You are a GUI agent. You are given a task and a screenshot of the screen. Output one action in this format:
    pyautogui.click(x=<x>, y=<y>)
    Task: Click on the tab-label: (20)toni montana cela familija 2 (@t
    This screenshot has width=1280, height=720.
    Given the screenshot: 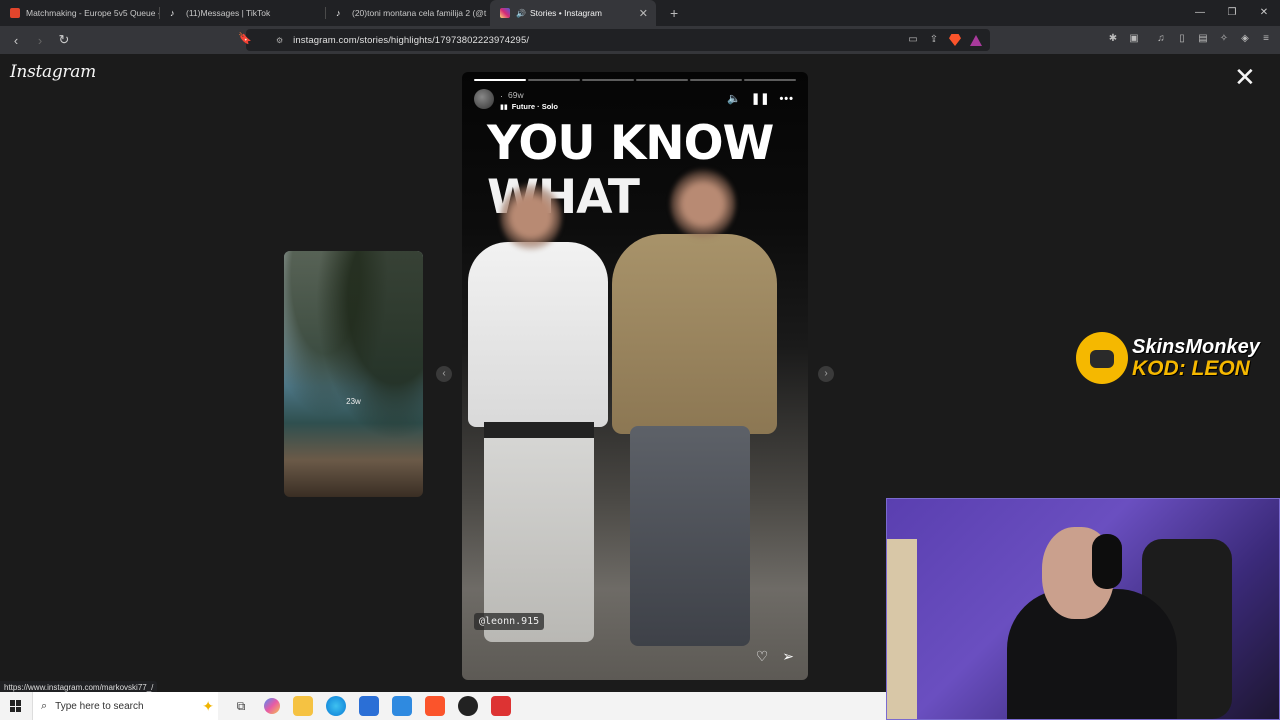 What is the action you would take?
    pyautogui.click(x=419, y=13)
    